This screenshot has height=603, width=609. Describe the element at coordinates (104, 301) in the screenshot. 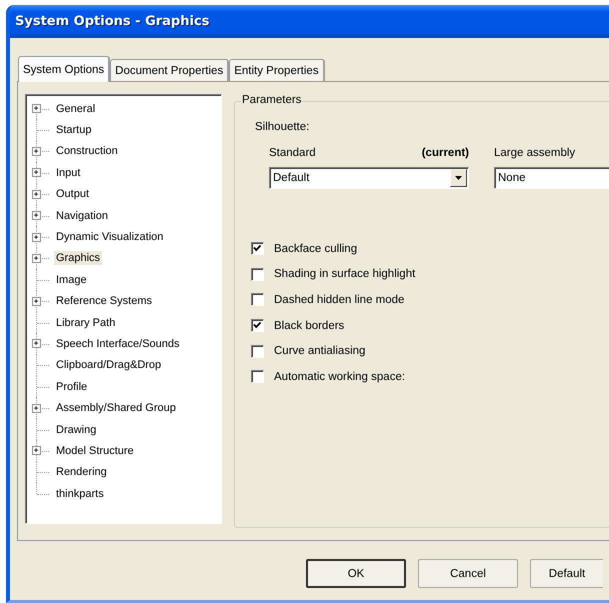

I see `tree-item: Reference Systems` at that location.